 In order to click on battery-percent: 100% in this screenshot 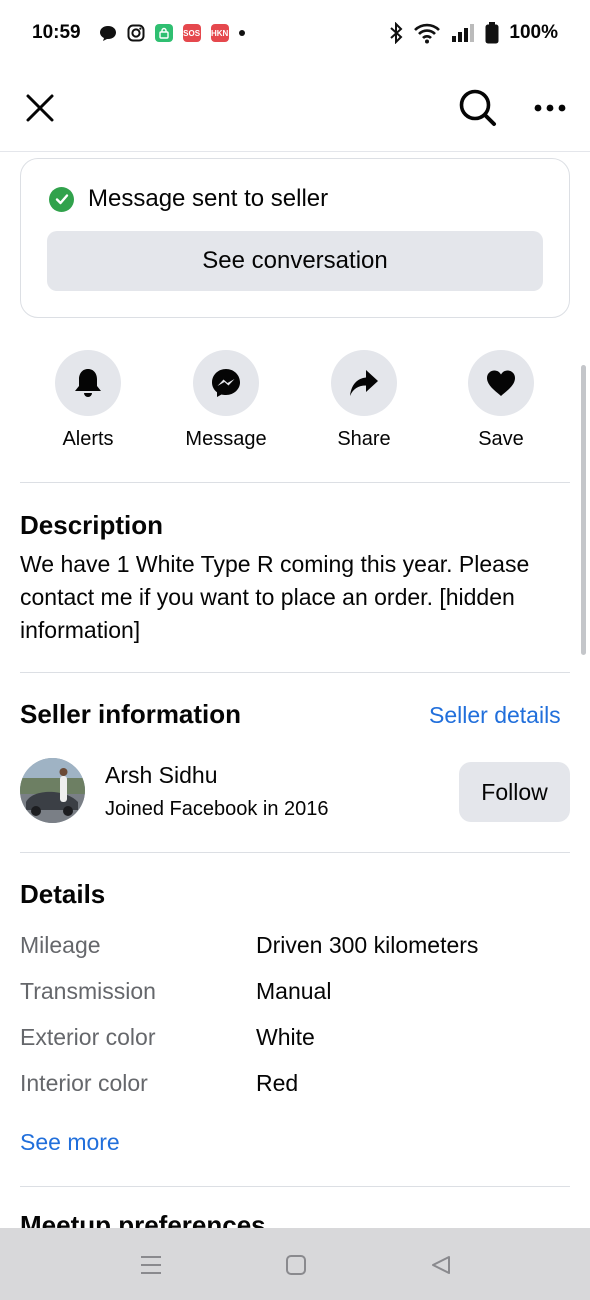, I will do `click(533, 32)`.